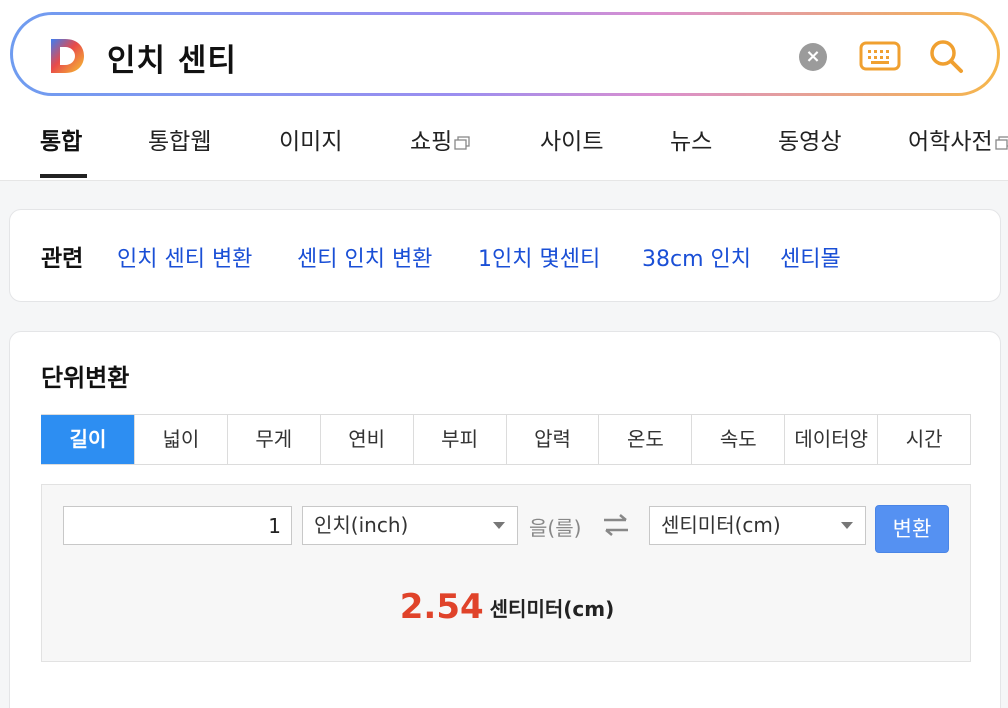 Image resolution: width=1008 pixels, height=708 pixels. What do you see at coordinates (552, 439) in the screenshot?
I see `unit-tab-pressure: 압력` at bounding box center [552, 439].